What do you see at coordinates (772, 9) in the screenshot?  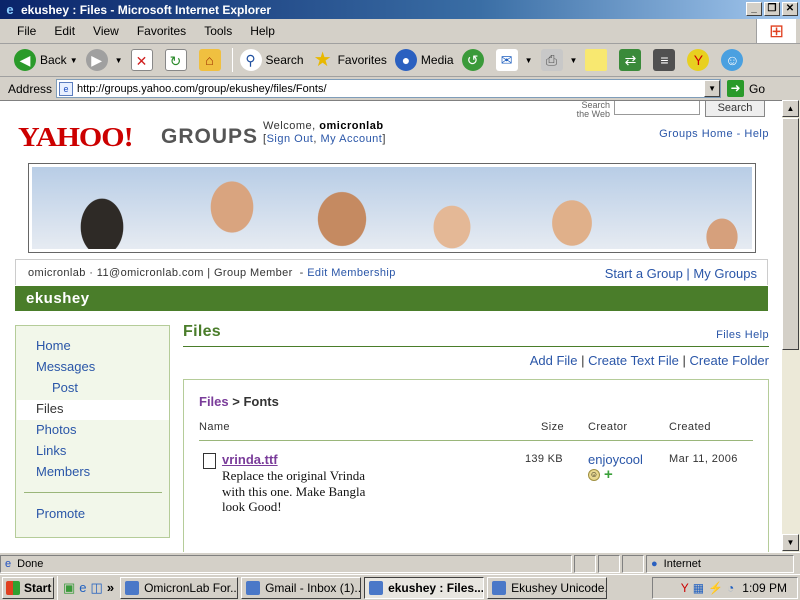 I see `restore-button: ❐` at bounding box center [772, 9].